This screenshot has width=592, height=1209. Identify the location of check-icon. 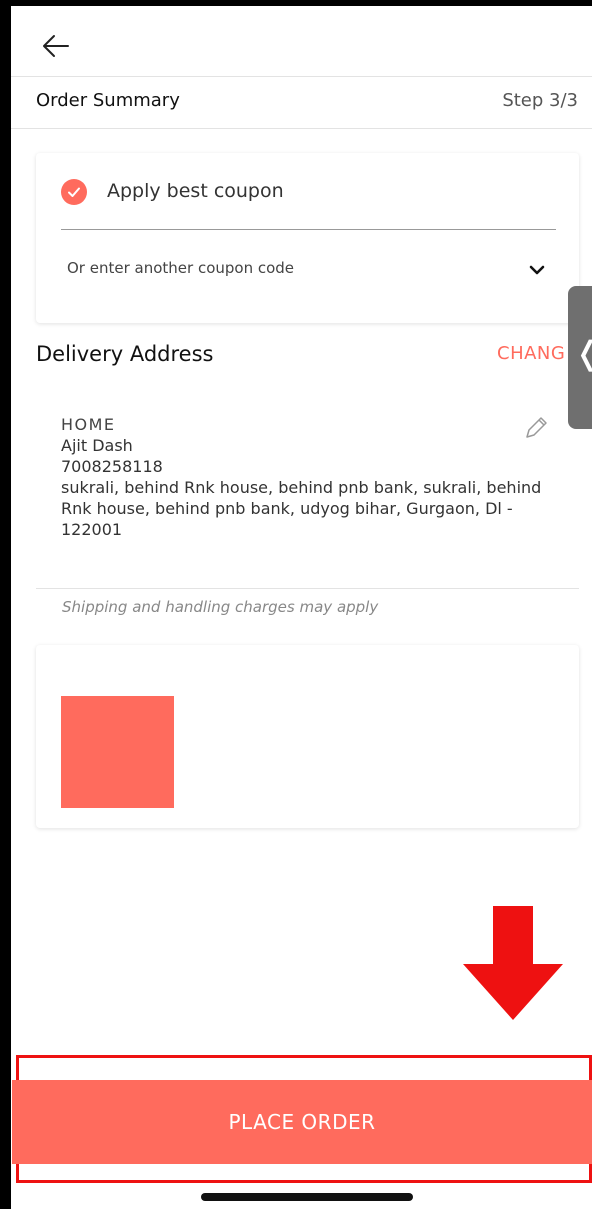
(74, 192).